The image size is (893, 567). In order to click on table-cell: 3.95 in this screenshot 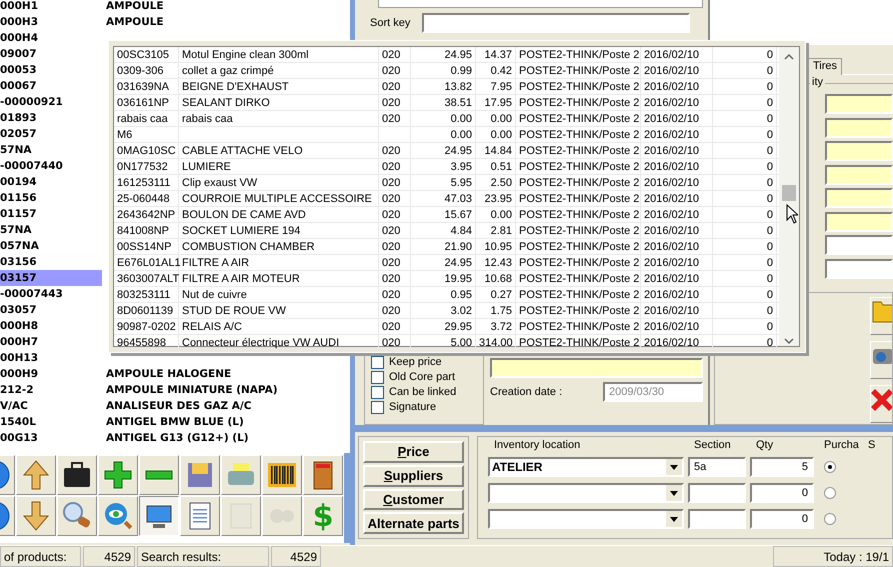, I will do `click(443, 167)`.